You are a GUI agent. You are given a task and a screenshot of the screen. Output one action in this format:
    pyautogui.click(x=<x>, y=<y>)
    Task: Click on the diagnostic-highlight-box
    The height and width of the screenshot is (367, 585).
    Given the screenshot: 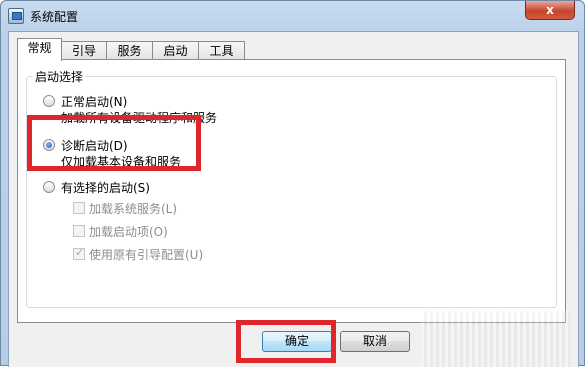 What is the action you would take?
    pyautogui.click(x=114, y=143)
    